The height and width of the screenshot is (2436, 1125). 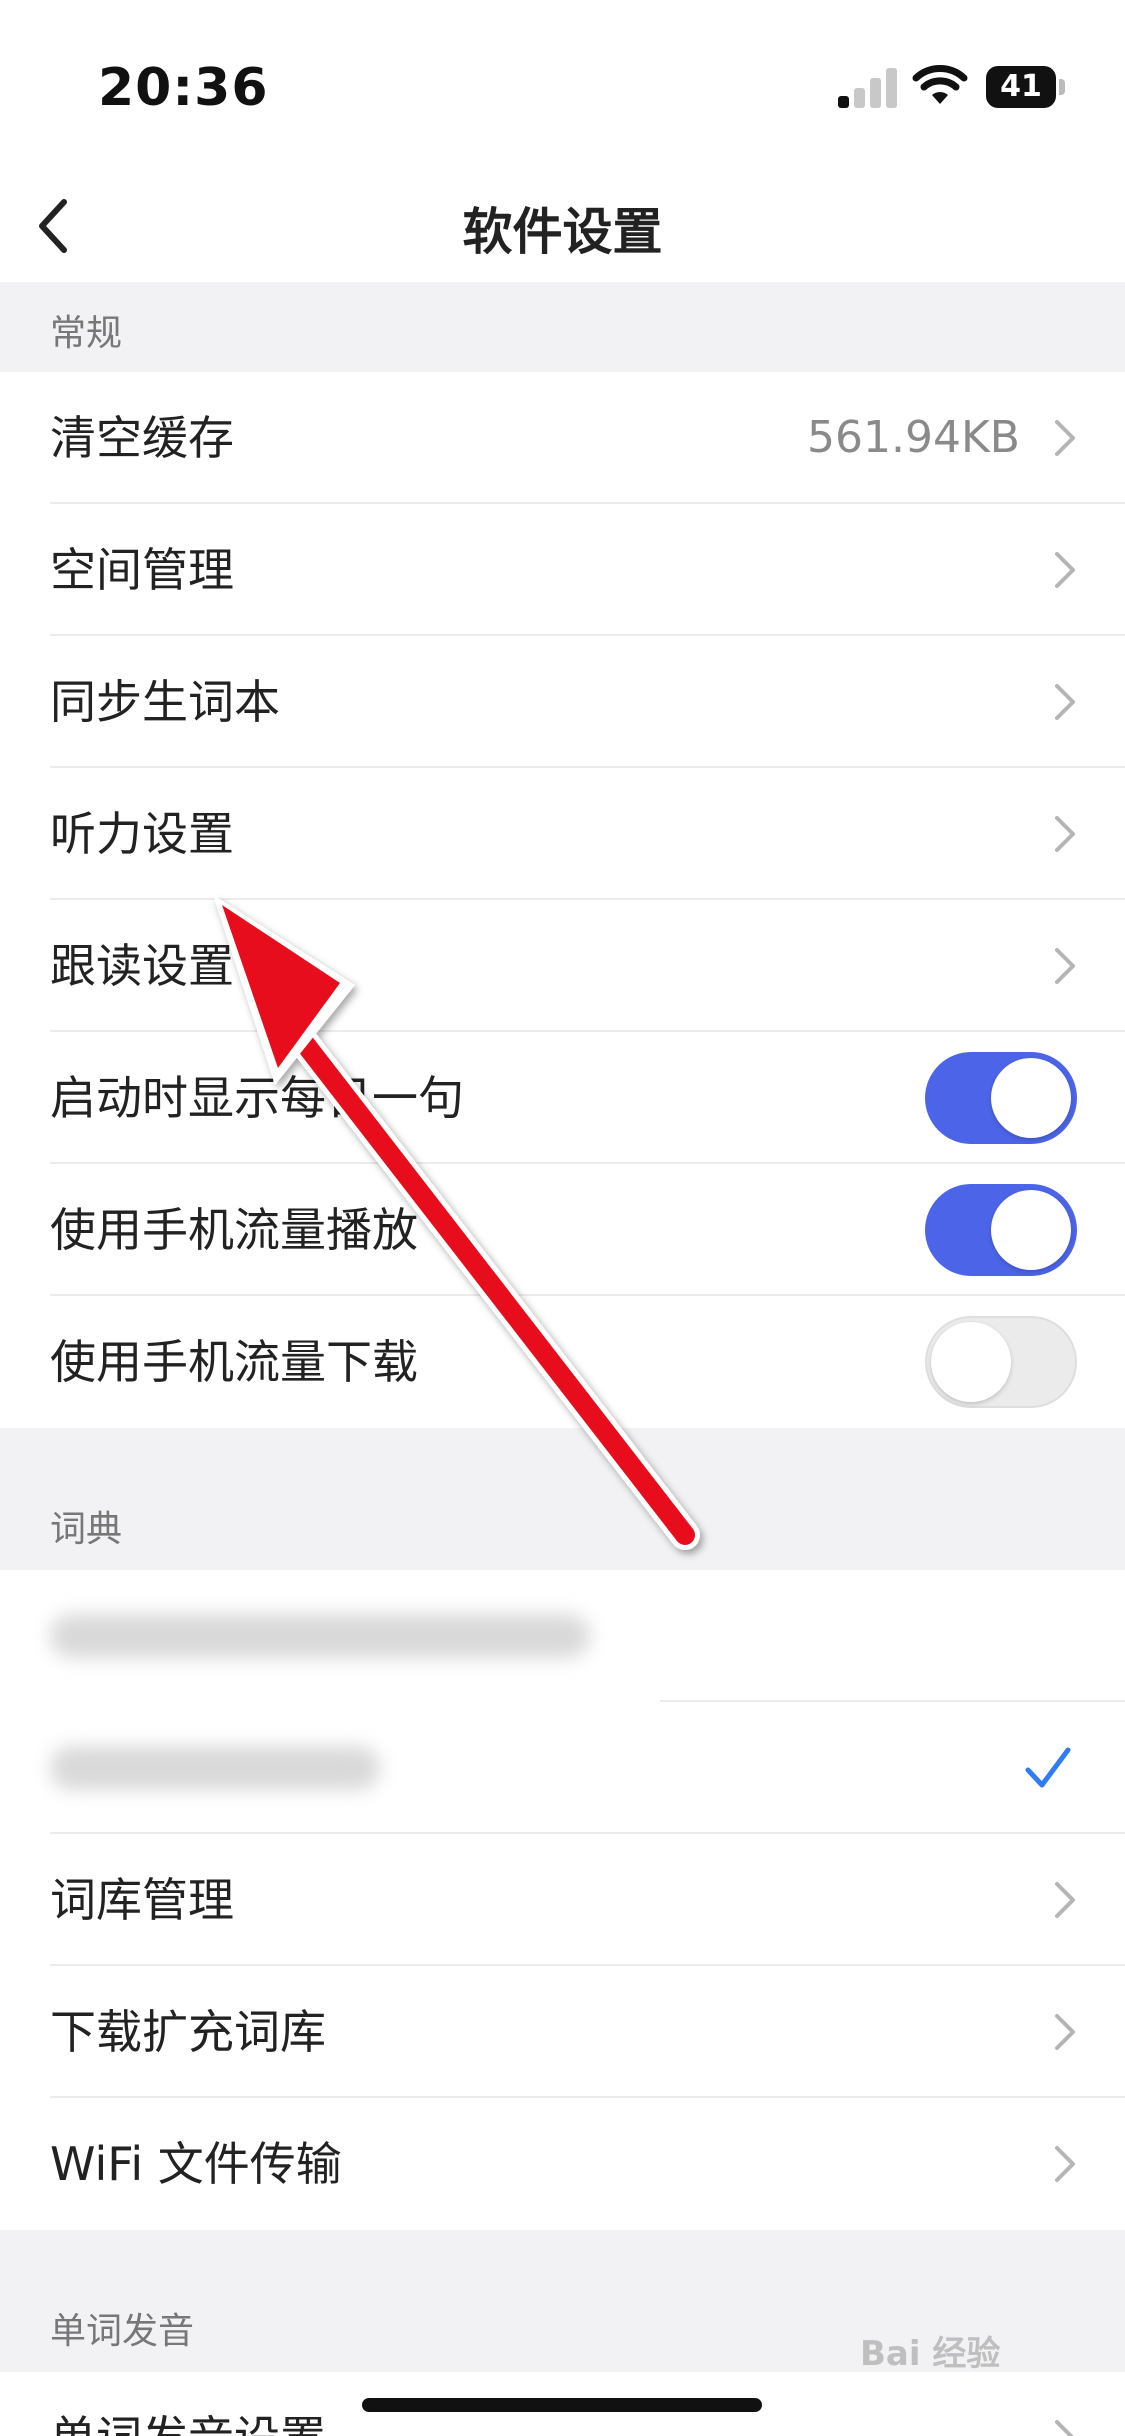 What do you see at coordinates (234, 1362) in the screenshot?
I see `row-label: 使用手机流量下载` at bounding box center [234, 1362].